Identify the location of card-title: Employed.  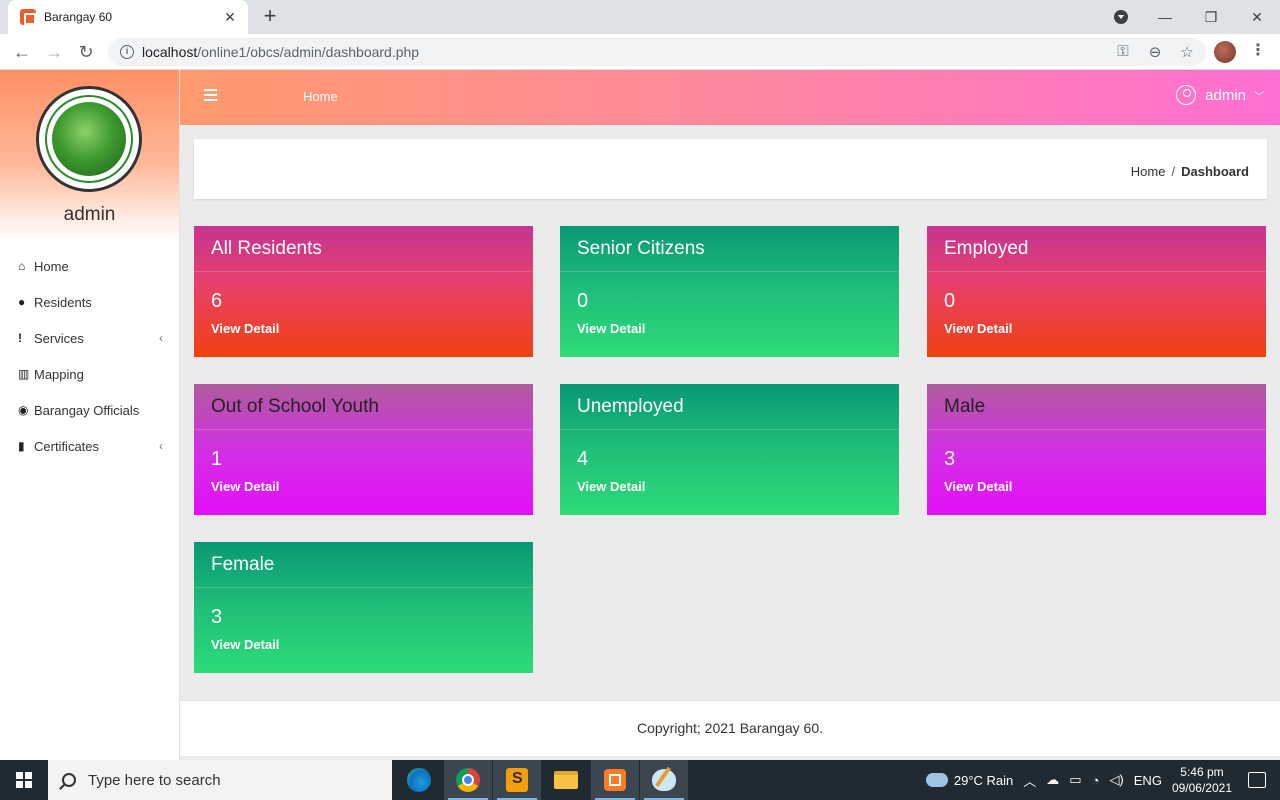
(1096, 249).